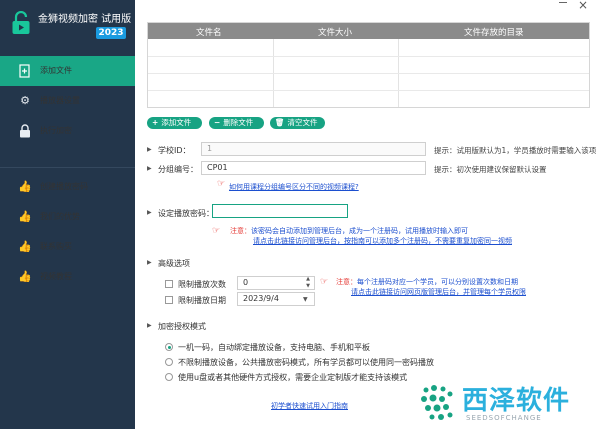 Image resolution: width=600 pixels, height=429 pixels. Describe the element at coordinates (25, 71) in the screenshot. I see `file-plus-icon` at that location.